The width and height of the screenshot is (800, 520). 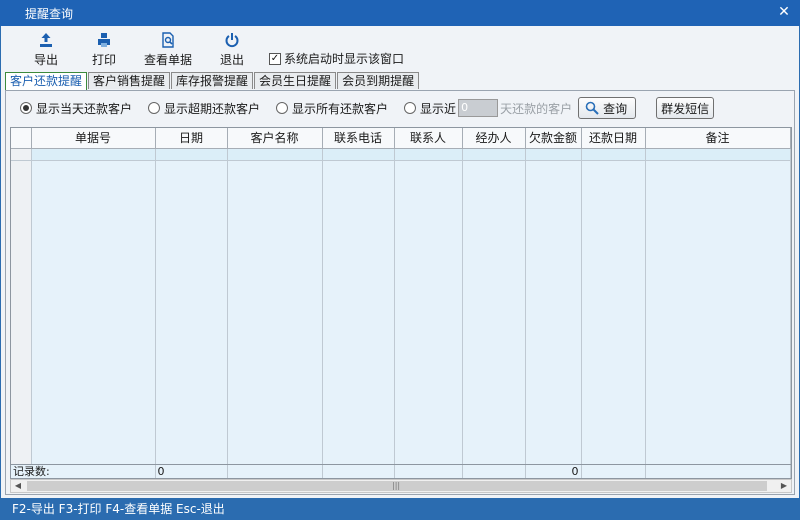 What do you see at coordinates (275, 138) in the screenshot?
I see `col-header-customer: 客户名称` at bounding box center [275, 138].